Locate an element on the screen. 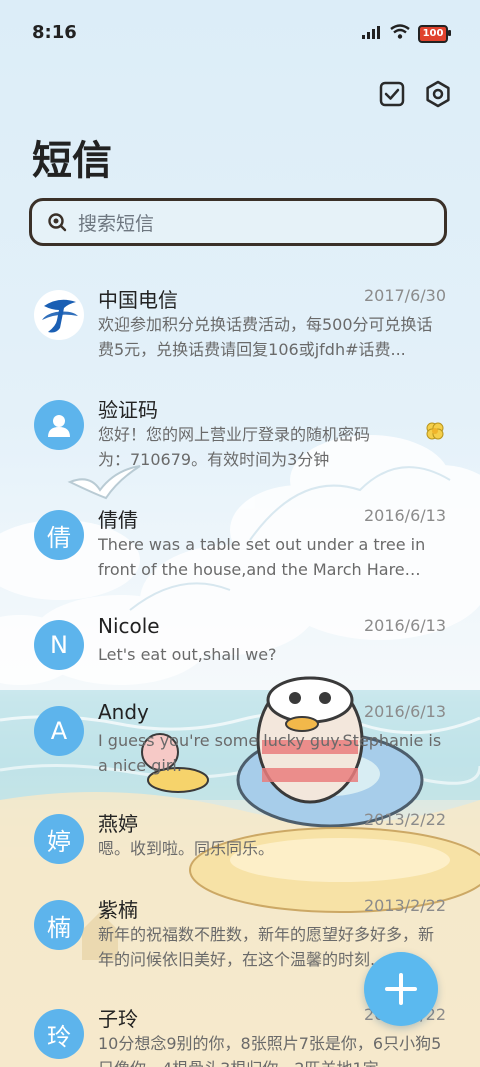  new-message-button is located at coordinates (401, 989).